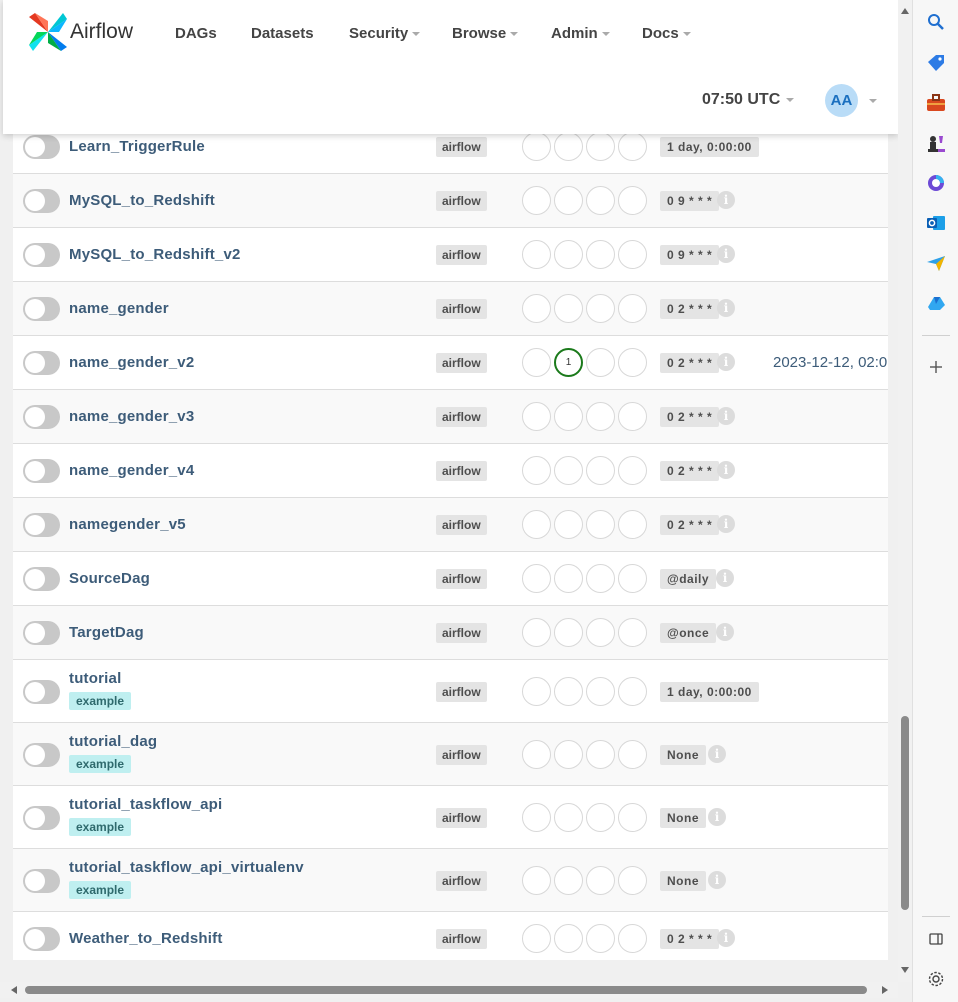  What do you see at coordinates (119, 308) in the screenshot?
I see `dag-name-link: name_gender` at bounding box center [119, 308].